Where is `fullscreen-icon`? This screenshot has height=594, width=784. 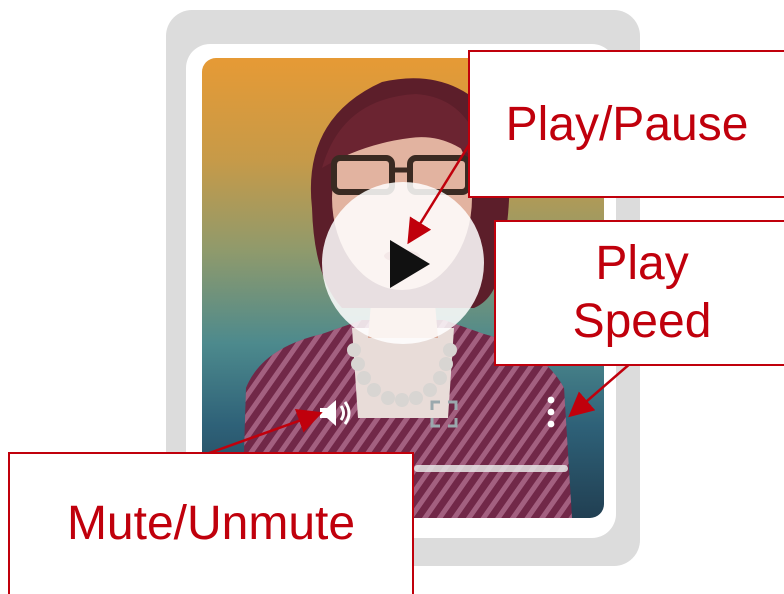 fullscreen-icon is located at coordinates (444, 414).